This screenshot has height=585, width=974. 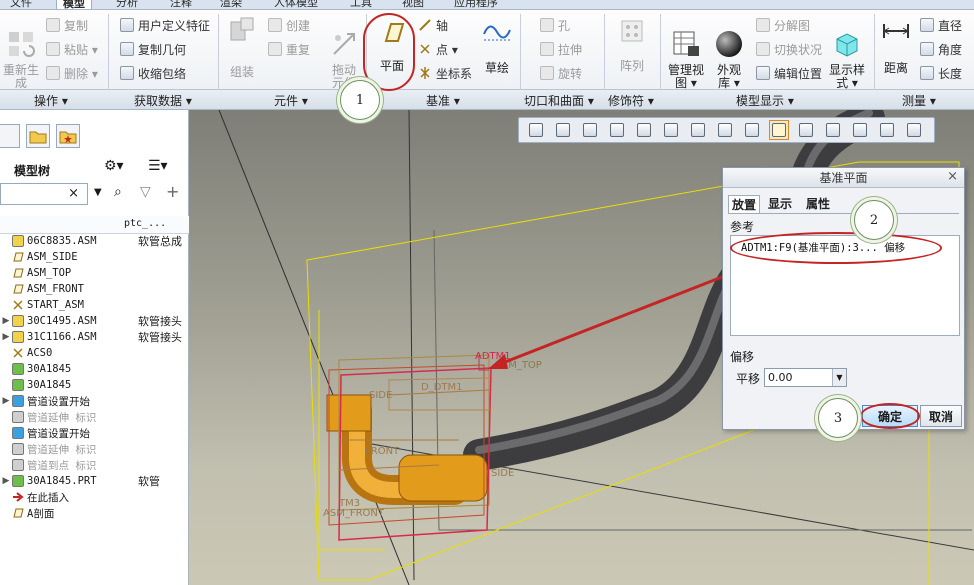 What do you see at coordinates (445, 73) in the screenshot?
I see `csys-button: 坐标系` at bounding box center [445, 73].